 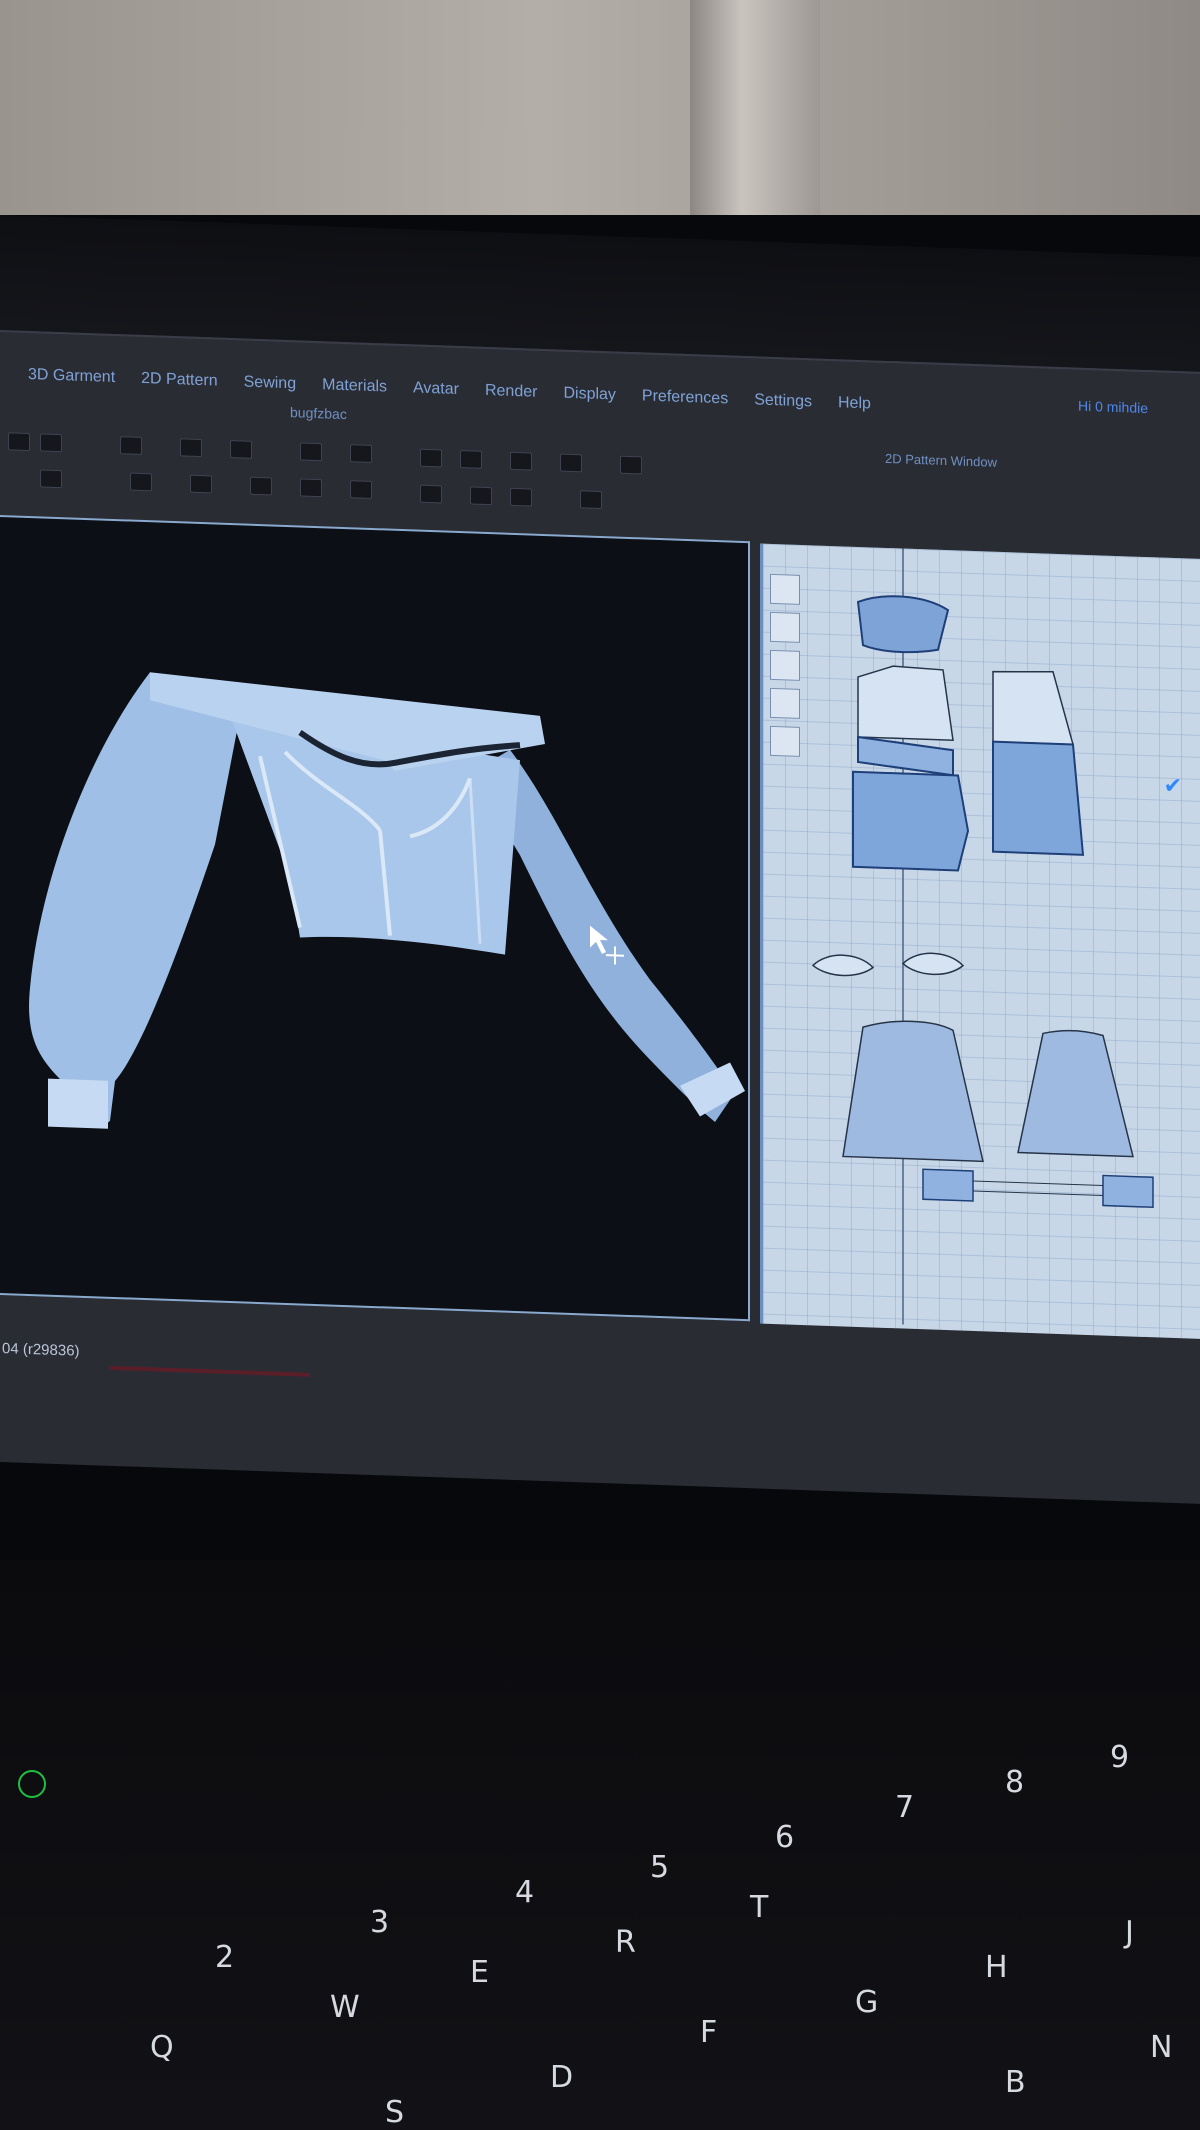 I want to click on key: D, so click(x=561, y=2077).